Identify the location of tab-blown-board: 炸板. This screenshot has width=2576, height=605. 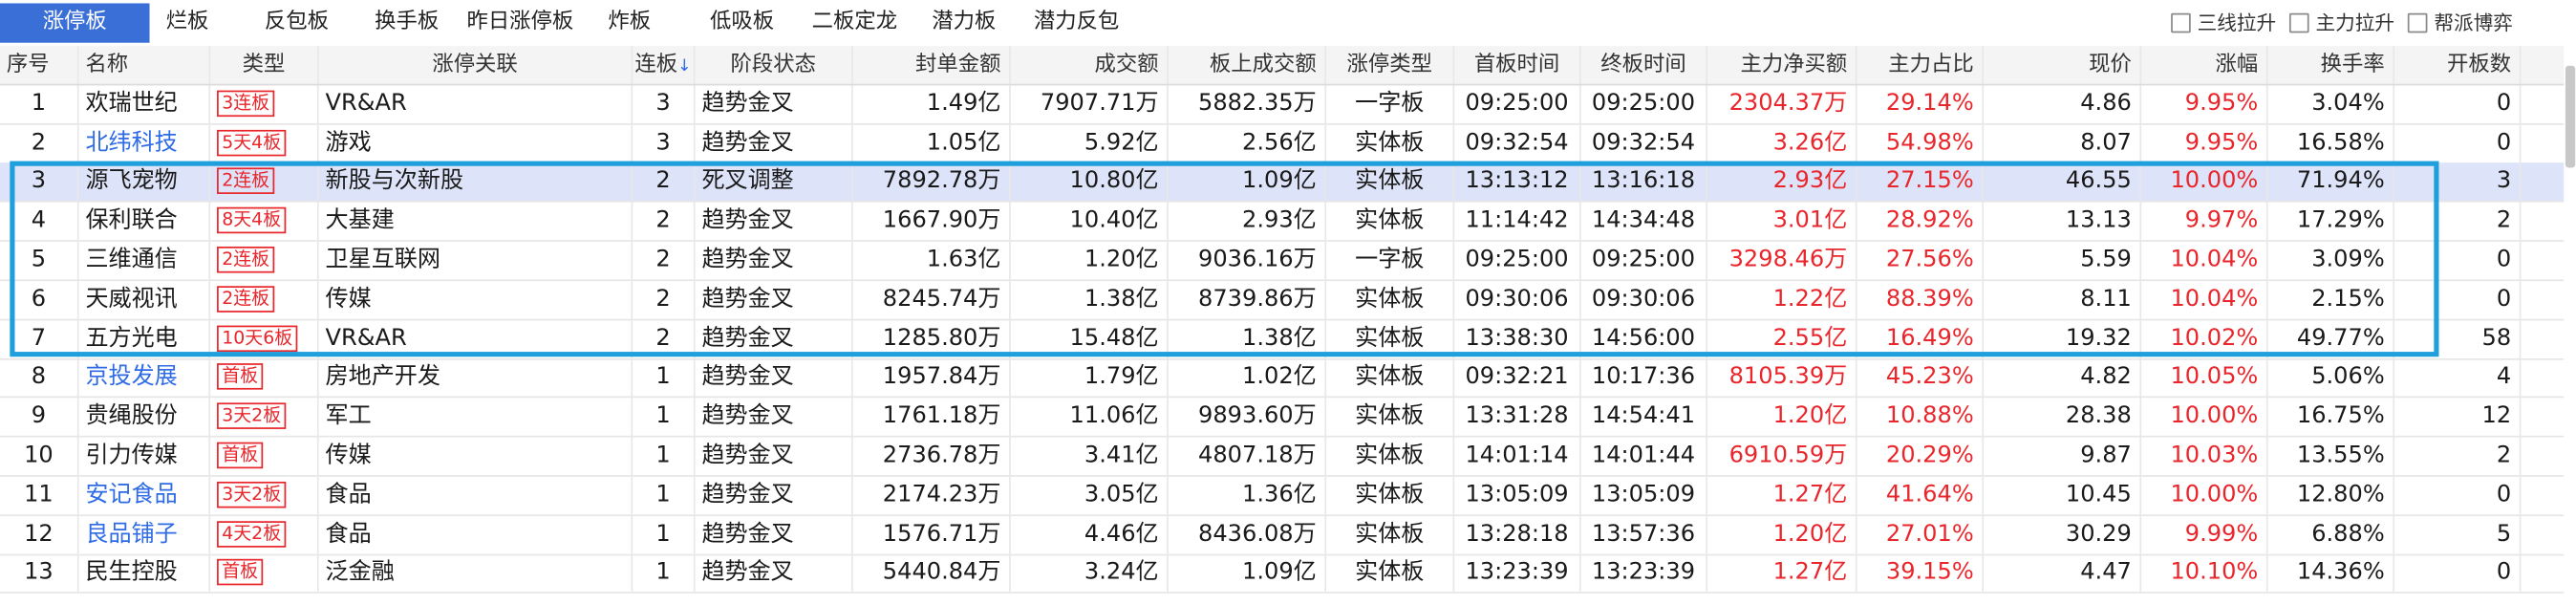
(629, 22).